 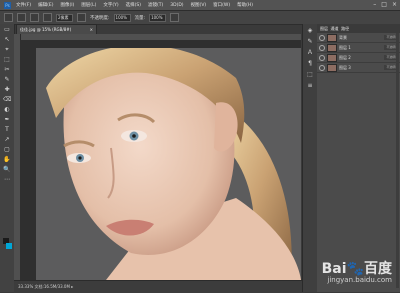 What do you see at coordinates (345, 47) in the screenshot?
I see `layer-name: 图层 1` at bounding box center [345, 47].